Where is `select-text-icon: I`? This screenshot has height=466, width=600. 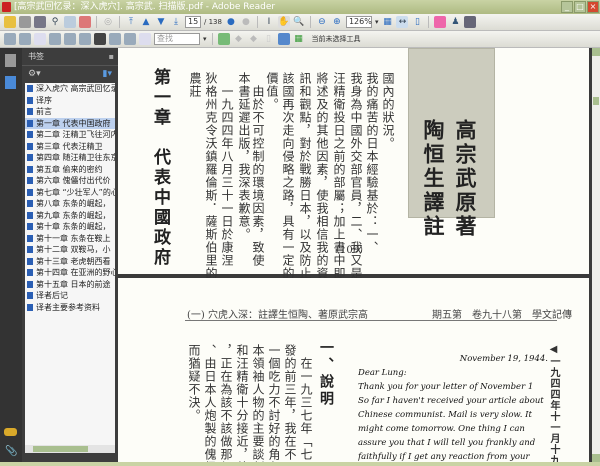
select-text-icon: I is located at coordinates (269, 22).